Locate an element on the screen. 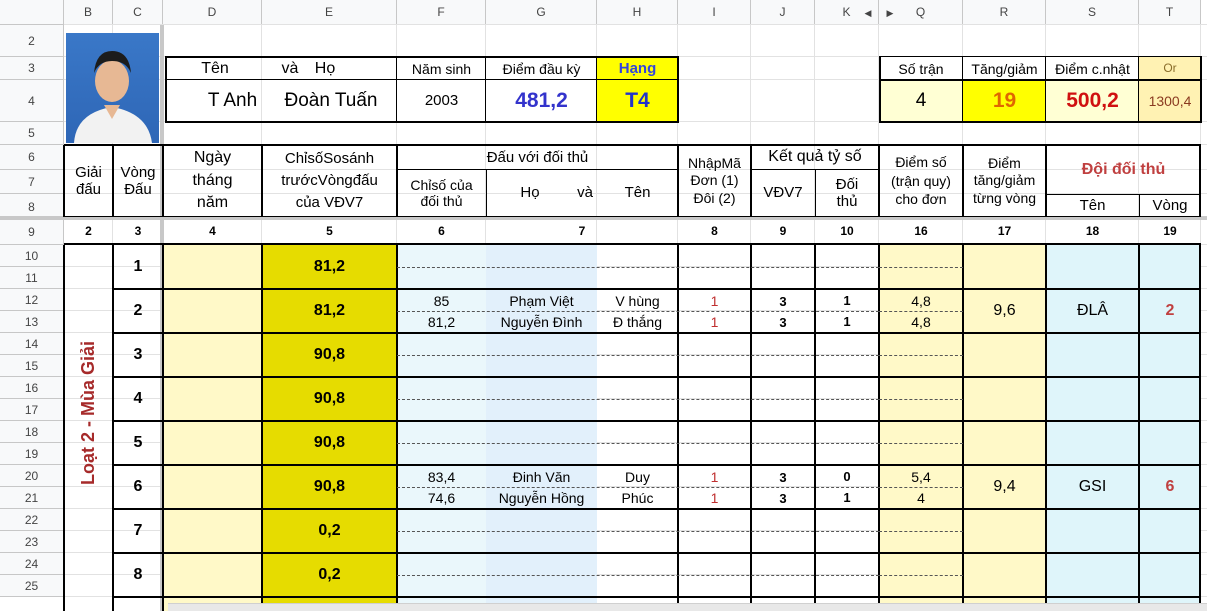 The width and height of the screenshot is (1207, 611). hidden-columns-right-arrow-icon: ▶ is located at coordinates (890, 13).